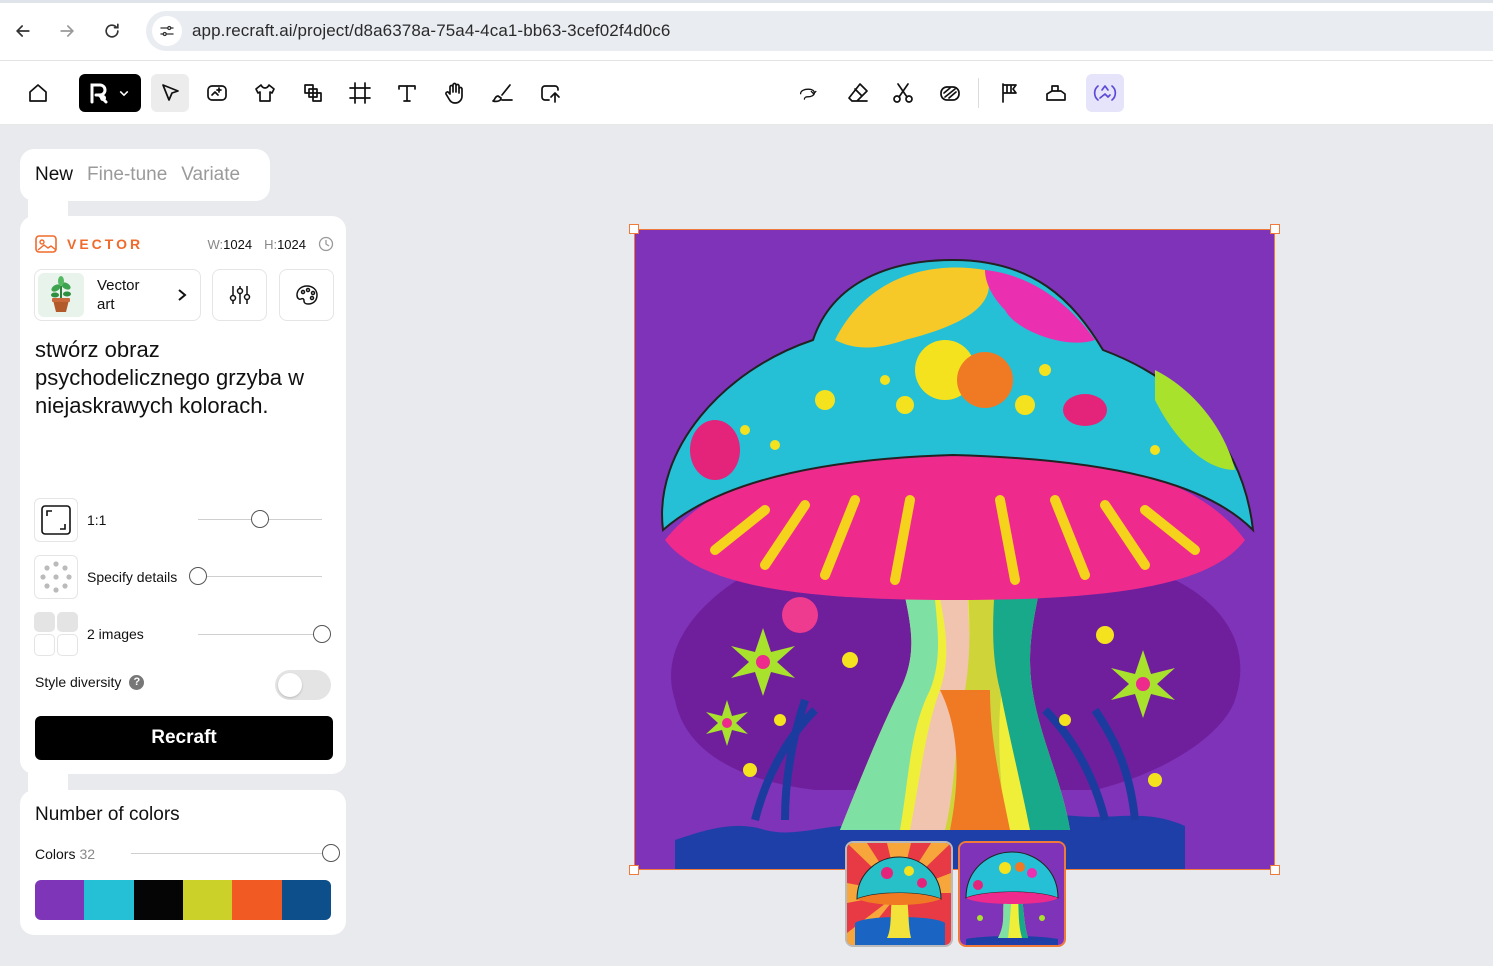 This screenshot has height=966, width=1493. Describe the element at coordinates (255, 576) in the screenshot. I see `details-slider` at that location.